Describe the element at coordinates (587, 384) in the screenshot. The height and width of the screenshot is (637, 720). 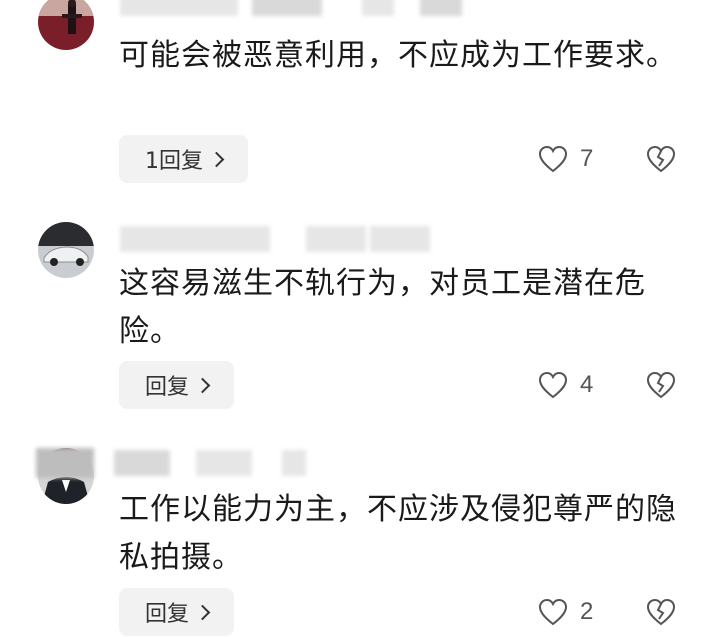
I see `like-count: 4` at that location.